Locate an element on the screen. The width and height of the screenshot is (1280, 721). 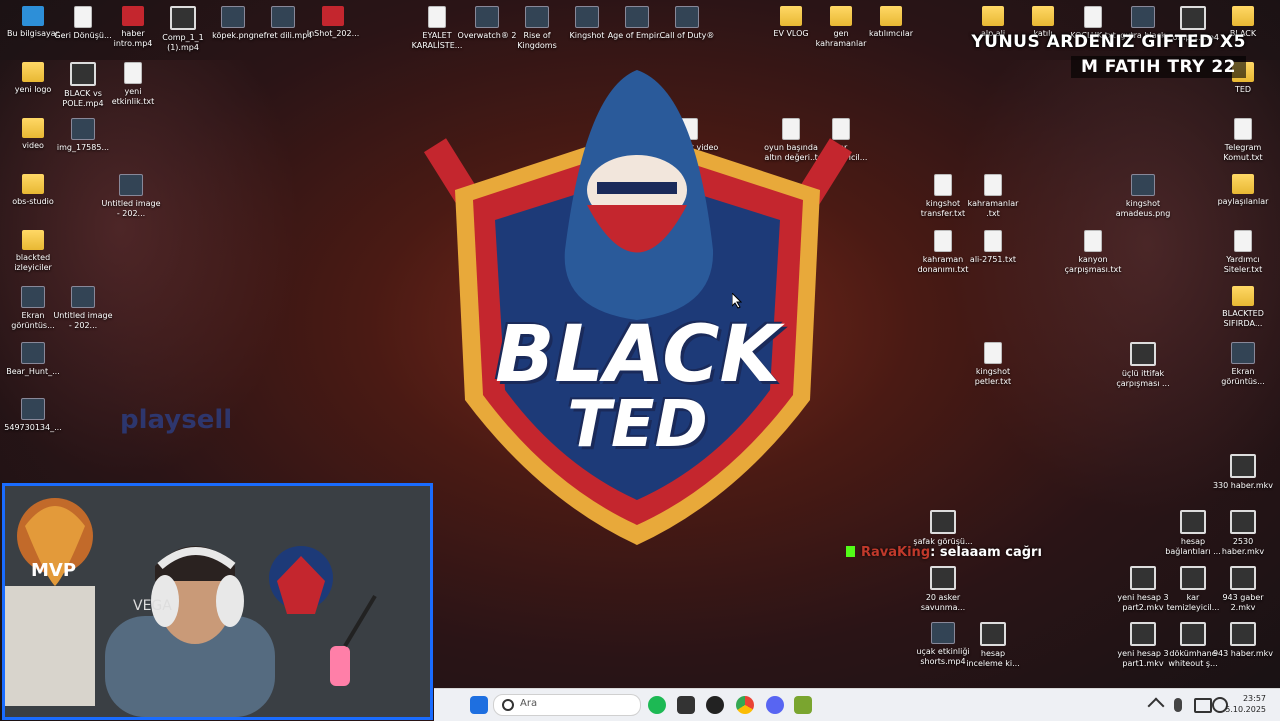
desktop-icon-label: ali-2751.txt is located at coordinates (993, 259).